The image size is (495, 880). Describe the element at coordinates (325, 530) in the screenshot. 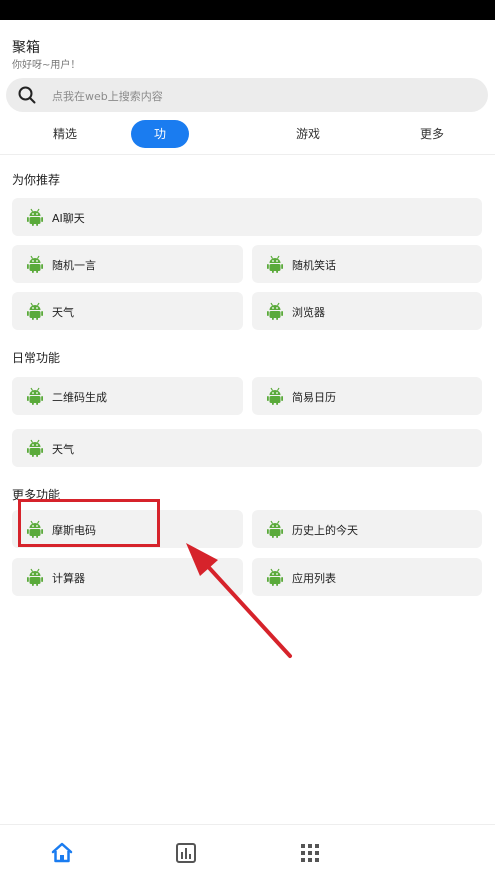

I see `card-label: 历史上的今天` at that location.